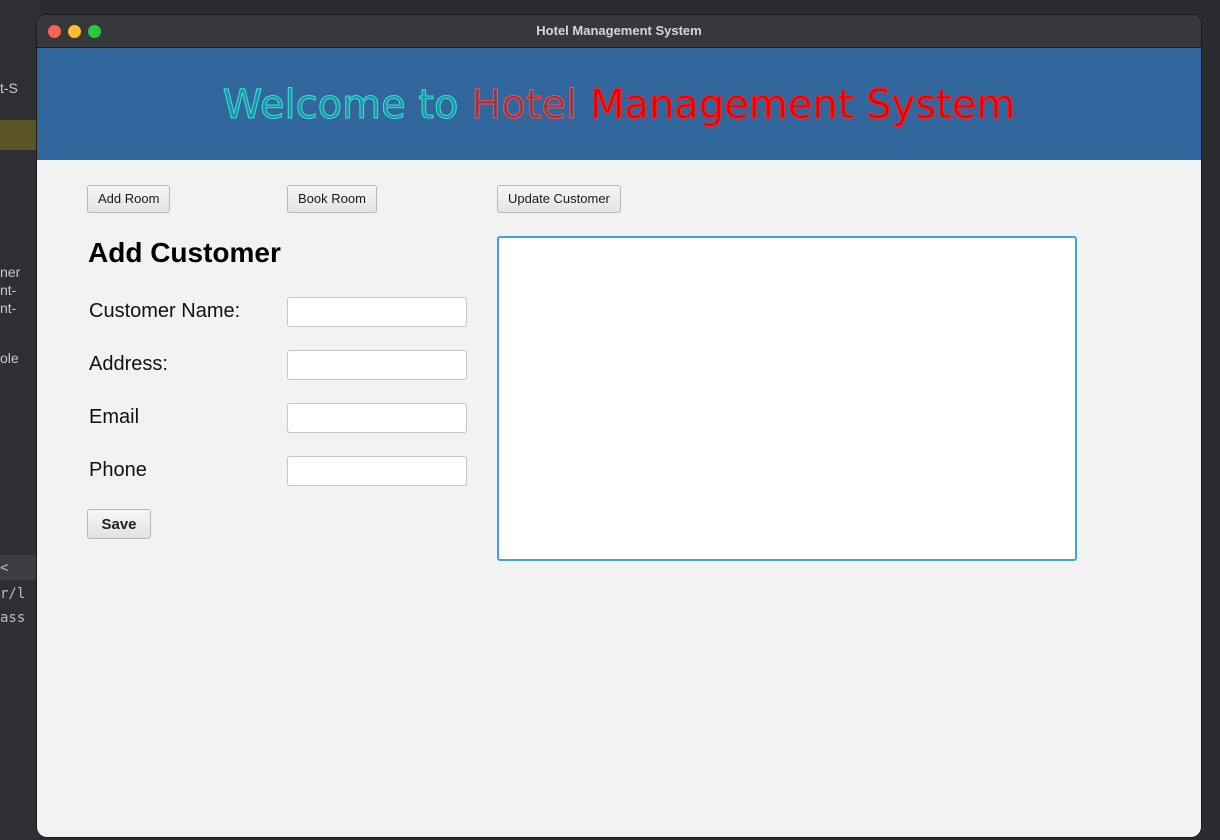 This screenshot has height=840, width=1220. Describe the element at coordinates (332, 199) in the screenshot. I see `book-room-button: Book Room` at that location.